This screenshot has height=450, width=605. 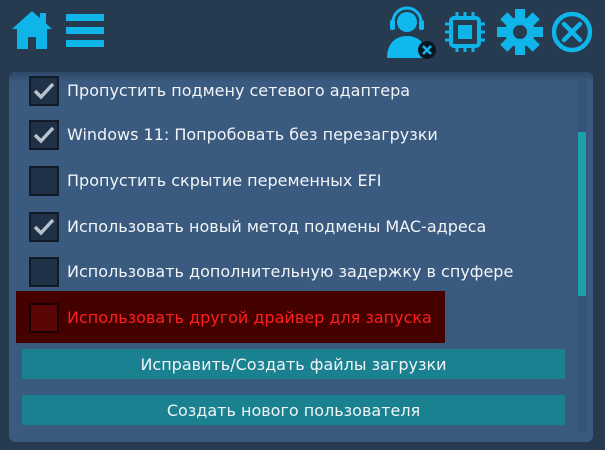 What do you see at coordinates (411, 32) in the screenshot?
I see `support-agent-icon` at bounding box center [411, 32].